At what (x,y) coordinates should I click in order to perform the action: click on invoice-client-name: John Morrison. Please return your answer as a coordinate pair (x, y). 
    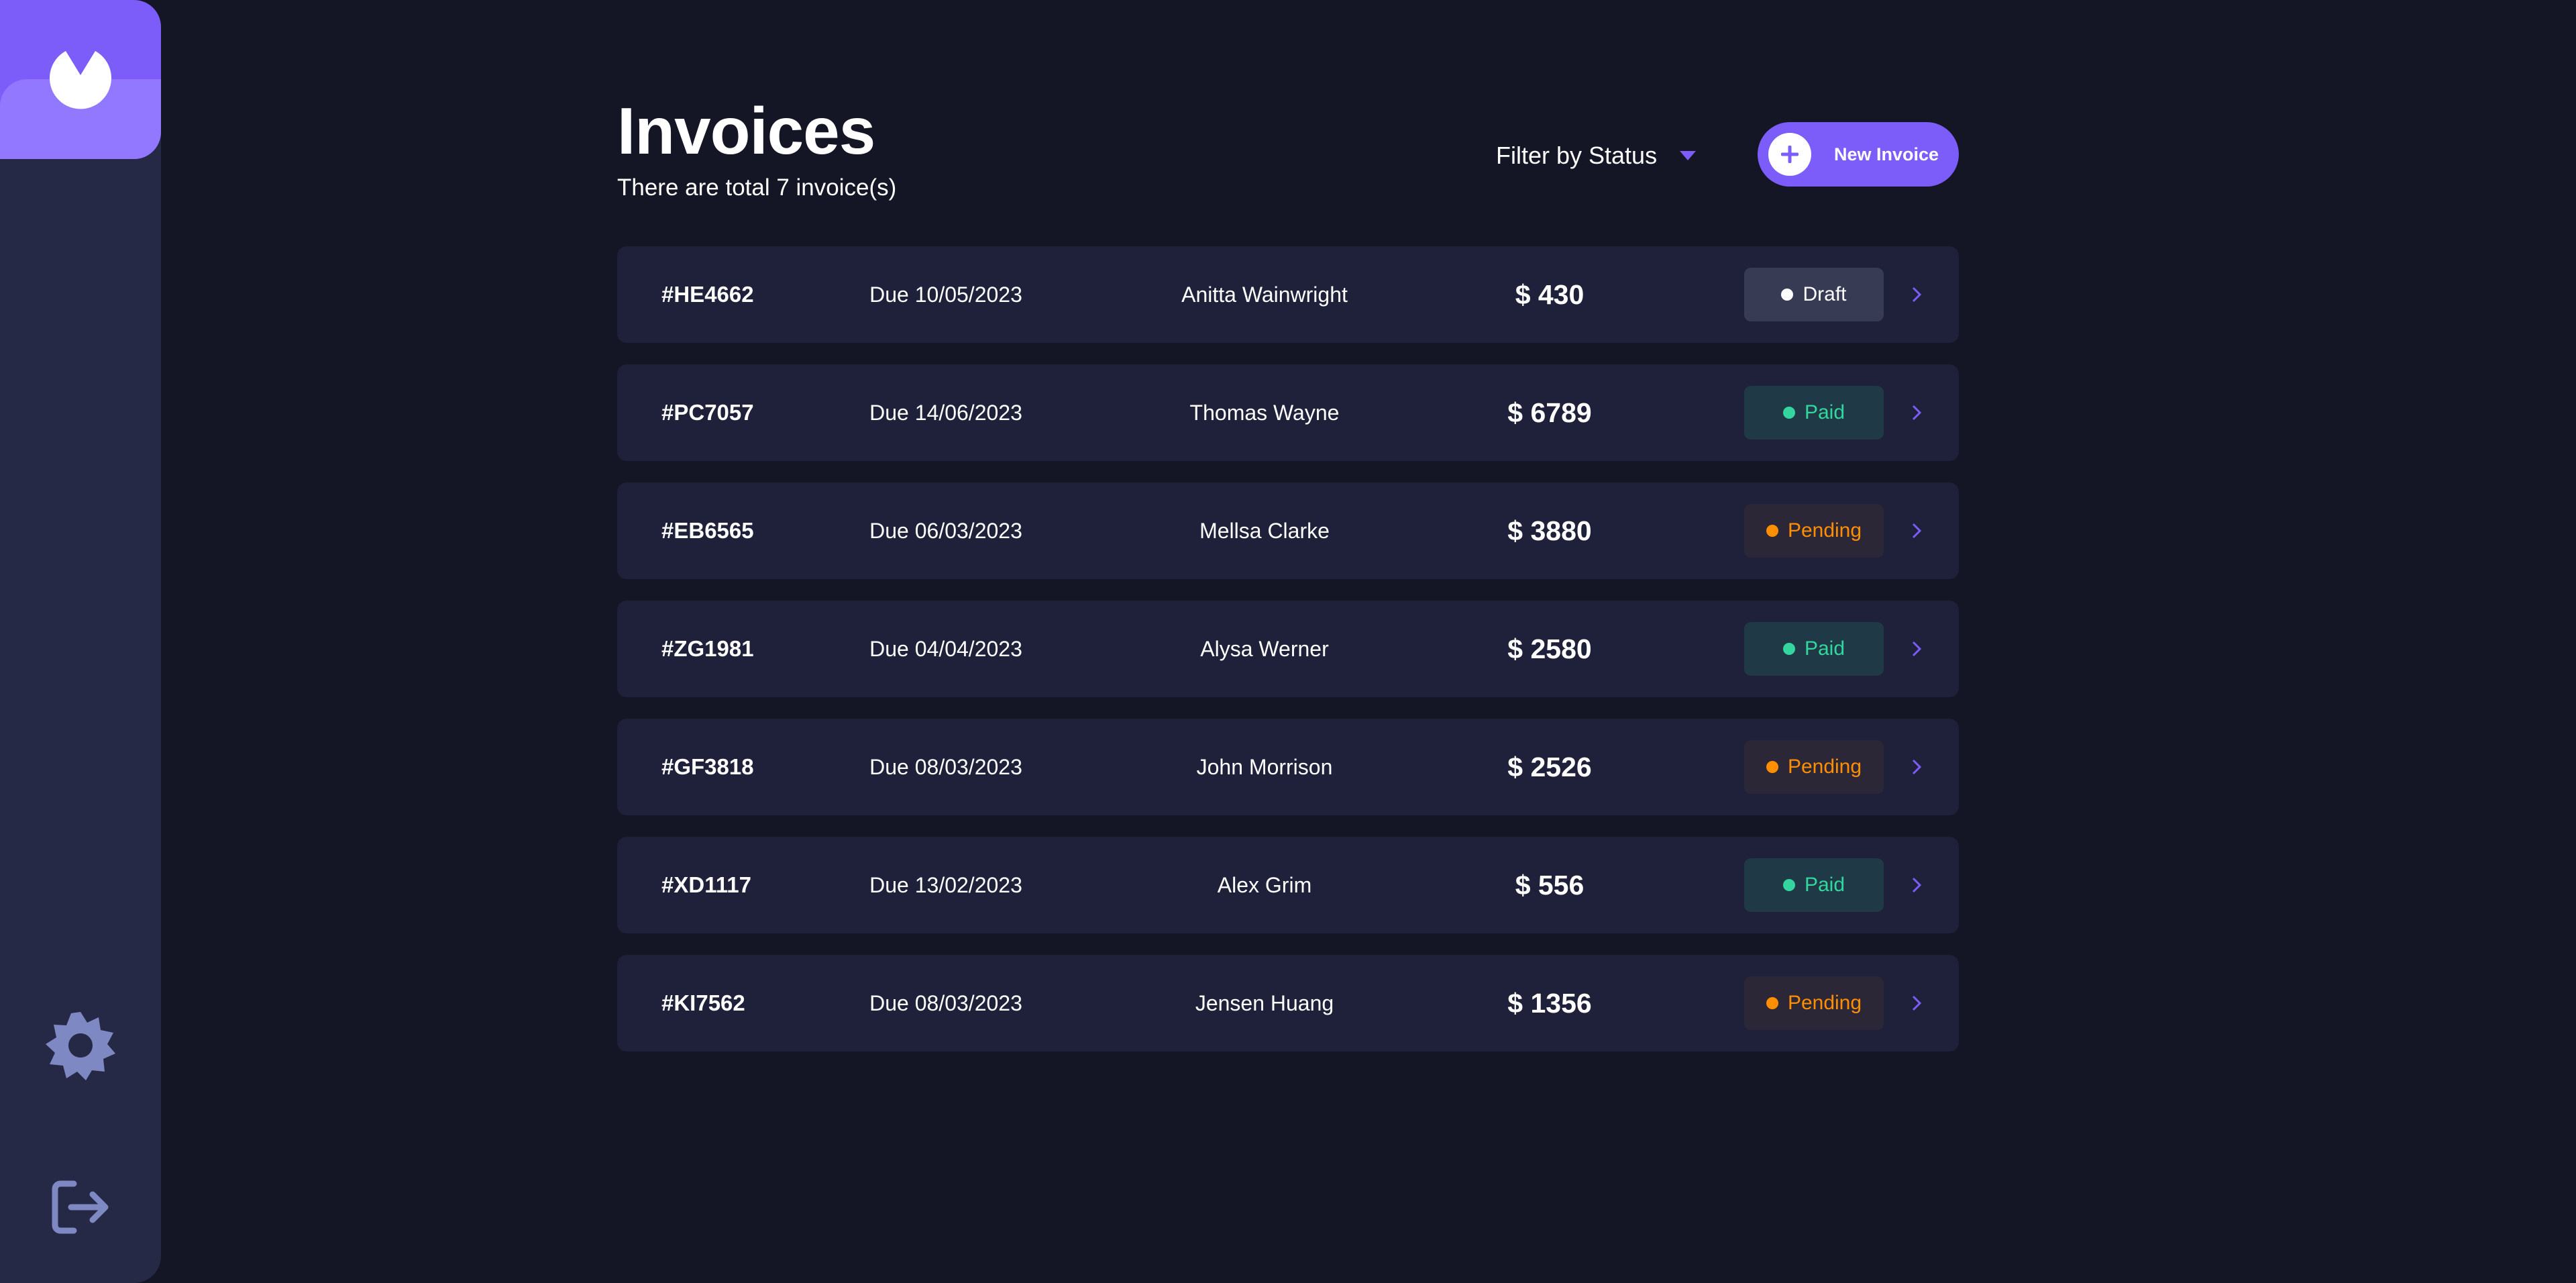
    Looking at the image, I should click on (1264, 766).